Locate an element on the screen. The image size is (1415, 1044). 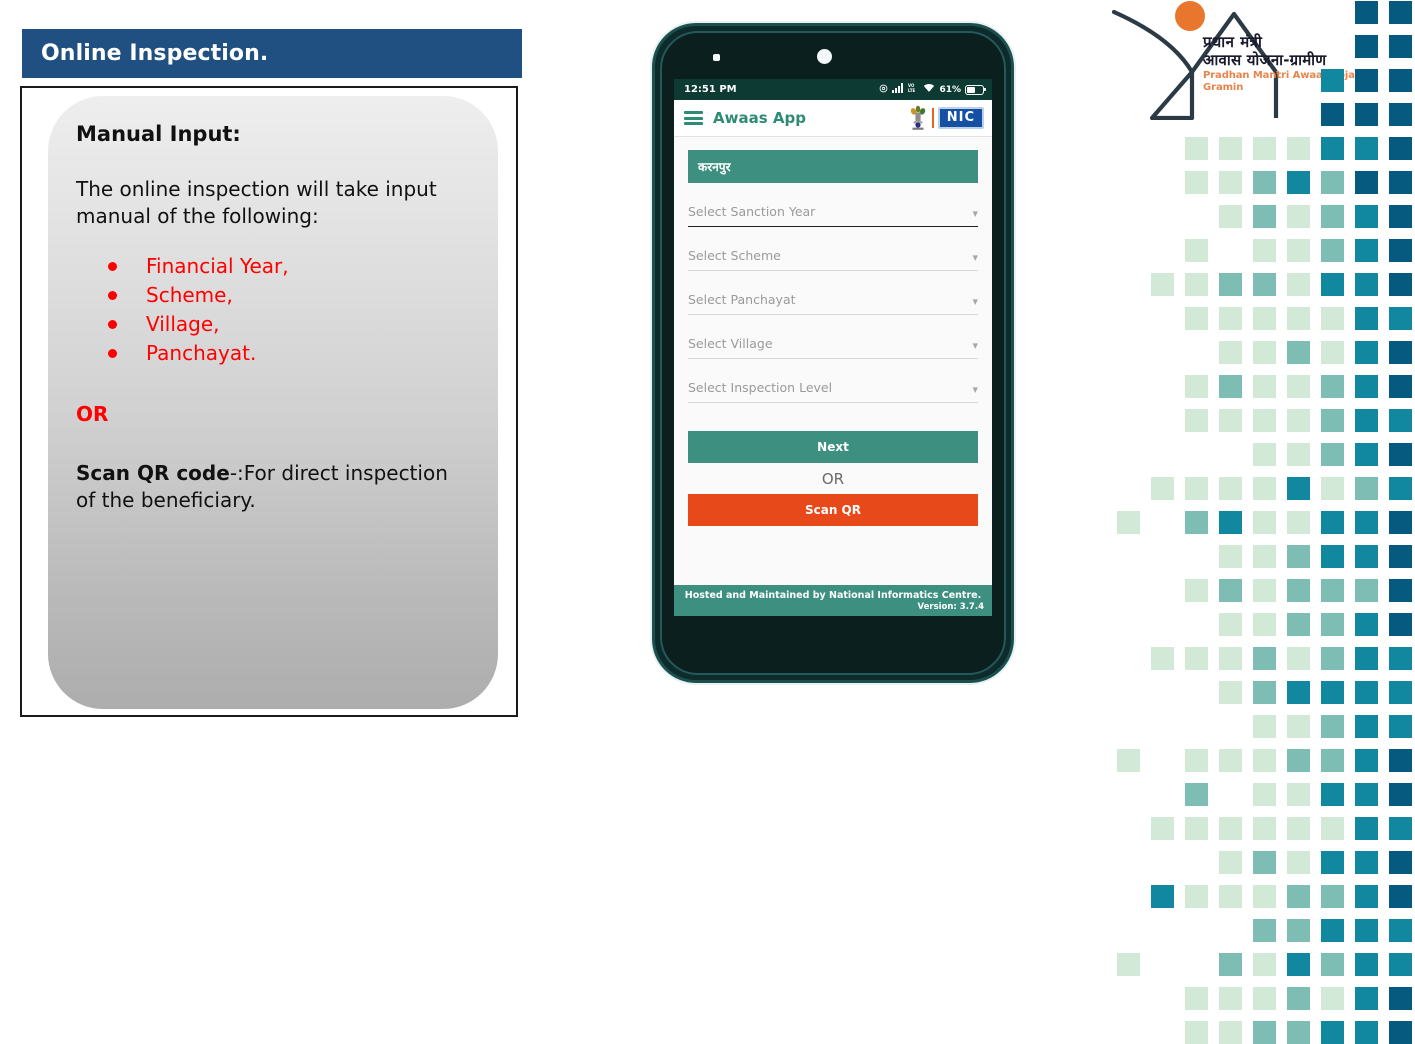
app-title: Awaas App is located at coordinates (759, 118).